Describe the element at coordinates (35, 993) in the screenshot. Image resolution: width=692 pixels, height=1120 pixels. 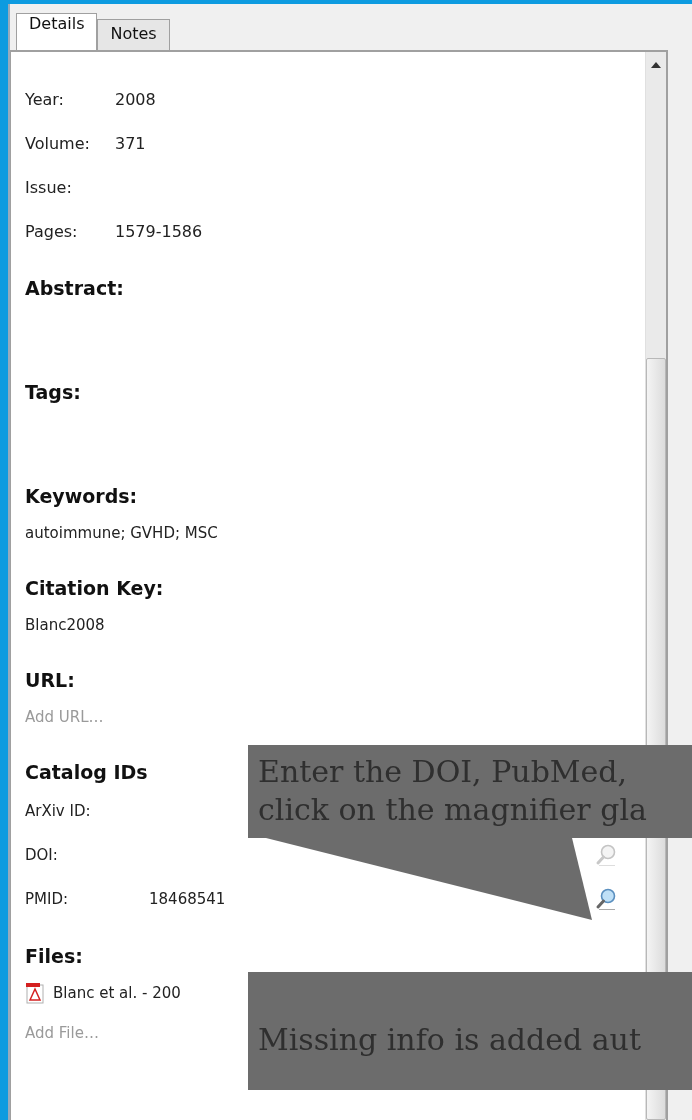
I see `pdf-icon` at that location.